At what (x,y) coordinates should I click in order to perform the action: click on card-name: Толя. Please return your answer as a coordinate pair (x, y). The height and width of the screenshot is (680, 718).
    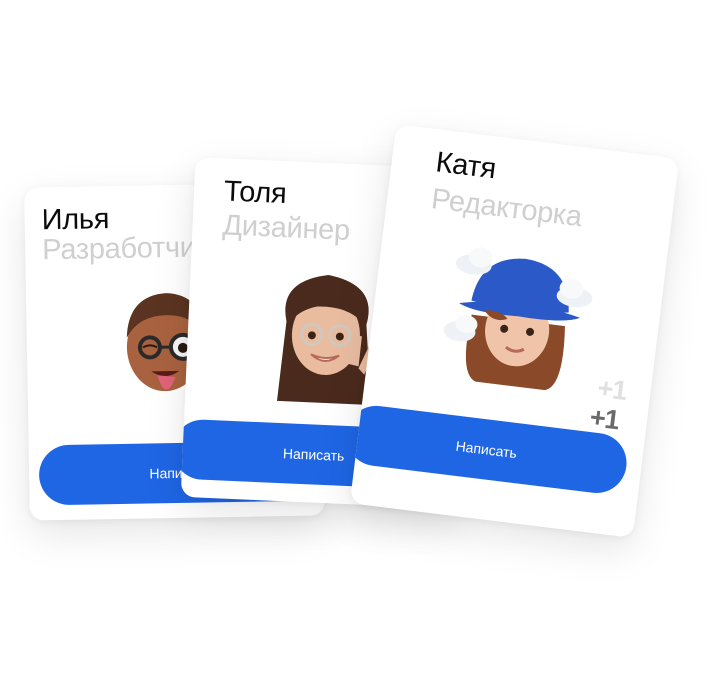
    Looking at the image, I should click on (255, 193).